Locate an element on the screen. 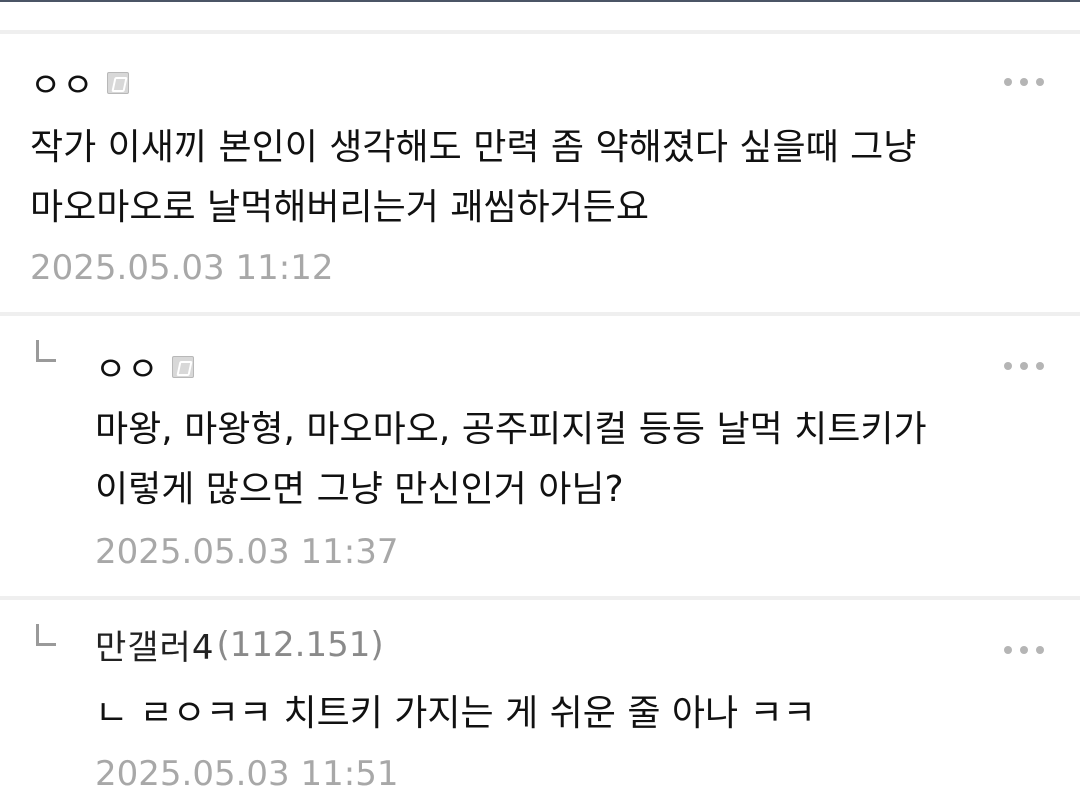  comment-author: 만갤러4 (112.151) is located at coordinates (239, 644).